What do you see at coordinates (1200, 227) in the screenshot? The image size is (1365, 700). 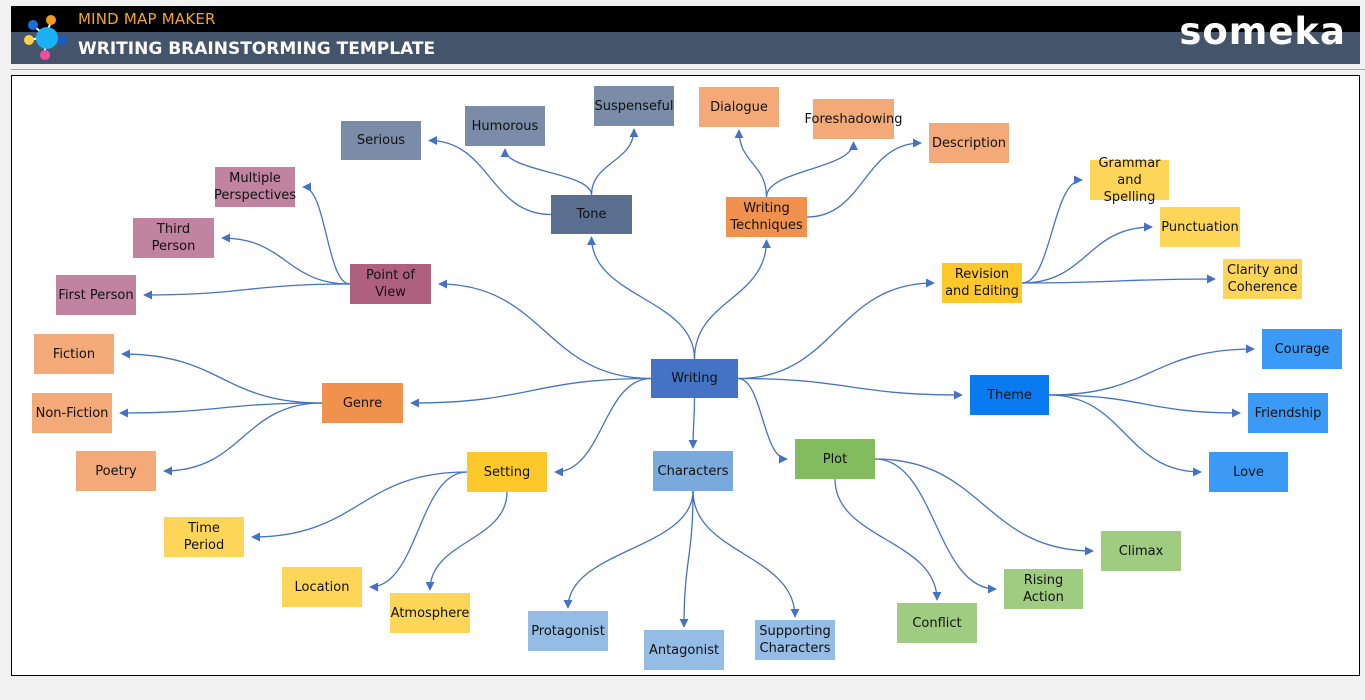 I see `leaf-node-punctuation: Punctuation` at bounding box center [1200, 227].